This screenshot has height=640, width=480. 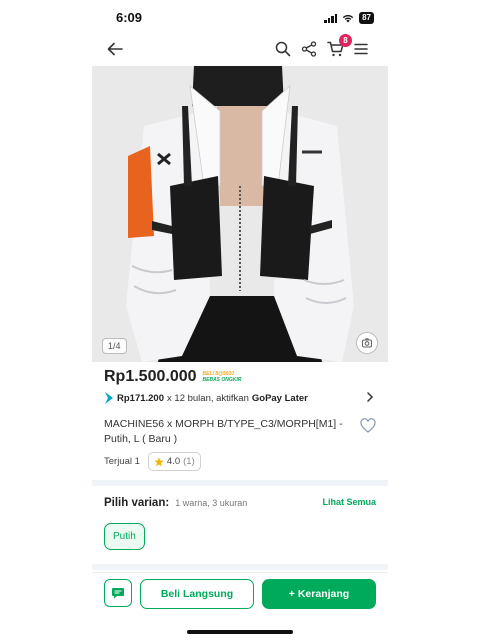 I want to click on signal-icon, so click(x=331, y=18).